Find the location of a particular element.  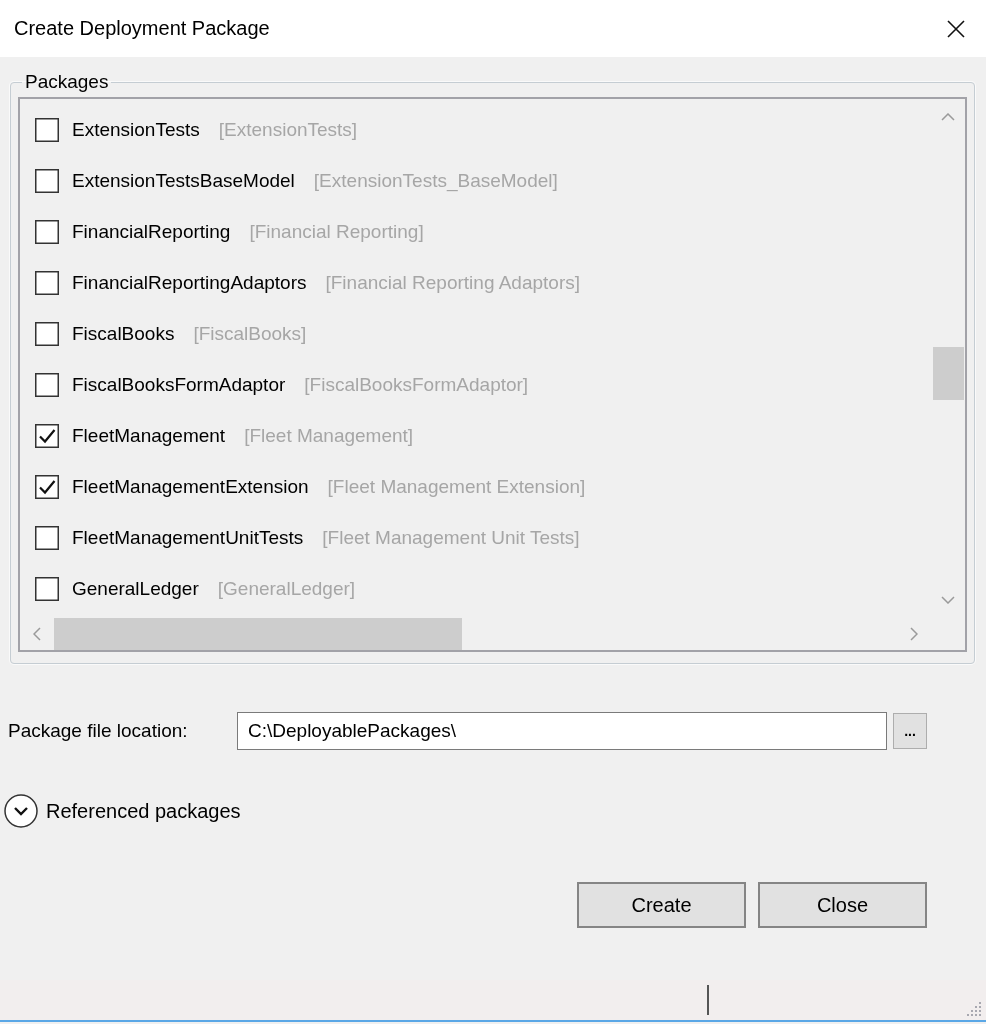

package-display-name: [Fleet Management Extension] is located at coordinates (456, 486).